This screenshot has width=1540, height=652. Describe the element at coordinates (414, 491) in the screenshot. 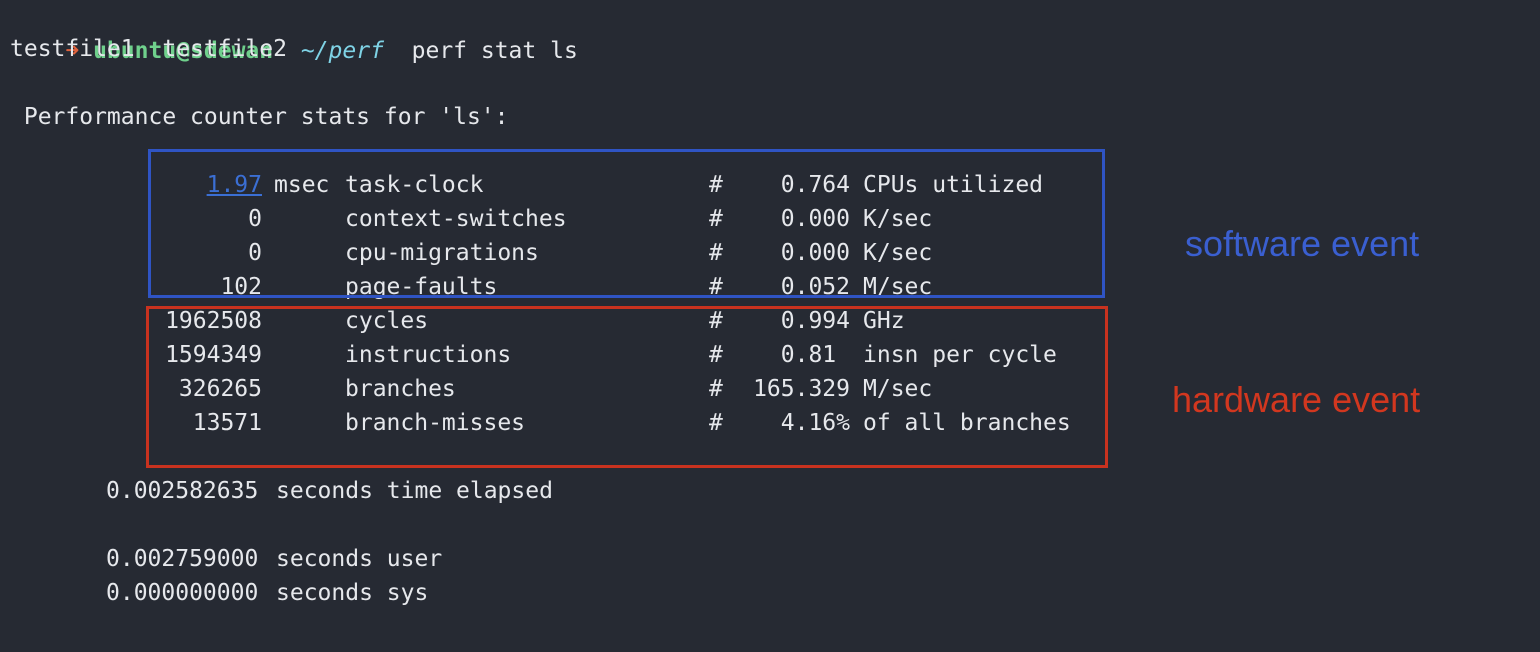

I see `time-desc: seconds time elapsed` at that location.